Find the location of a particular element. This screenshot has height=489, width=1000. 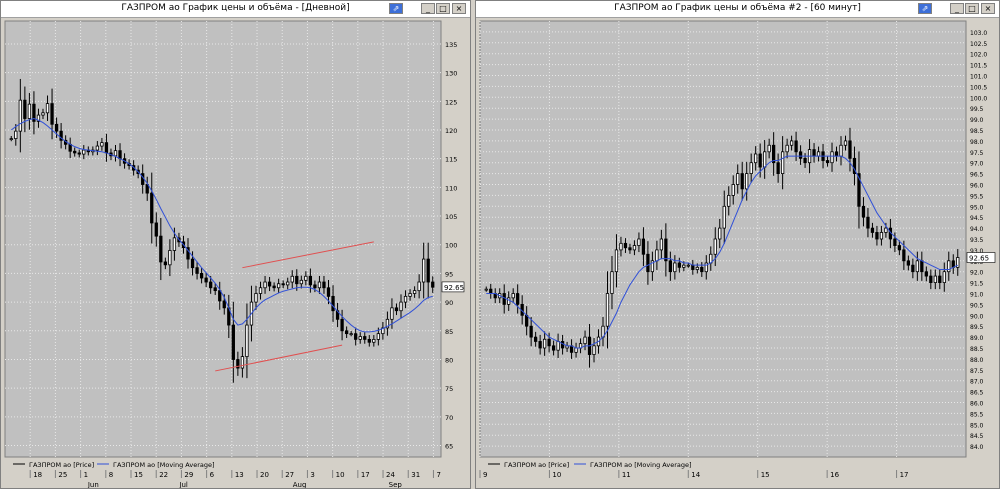

x-tick-label: 25 is located at coordinates (62, 475).